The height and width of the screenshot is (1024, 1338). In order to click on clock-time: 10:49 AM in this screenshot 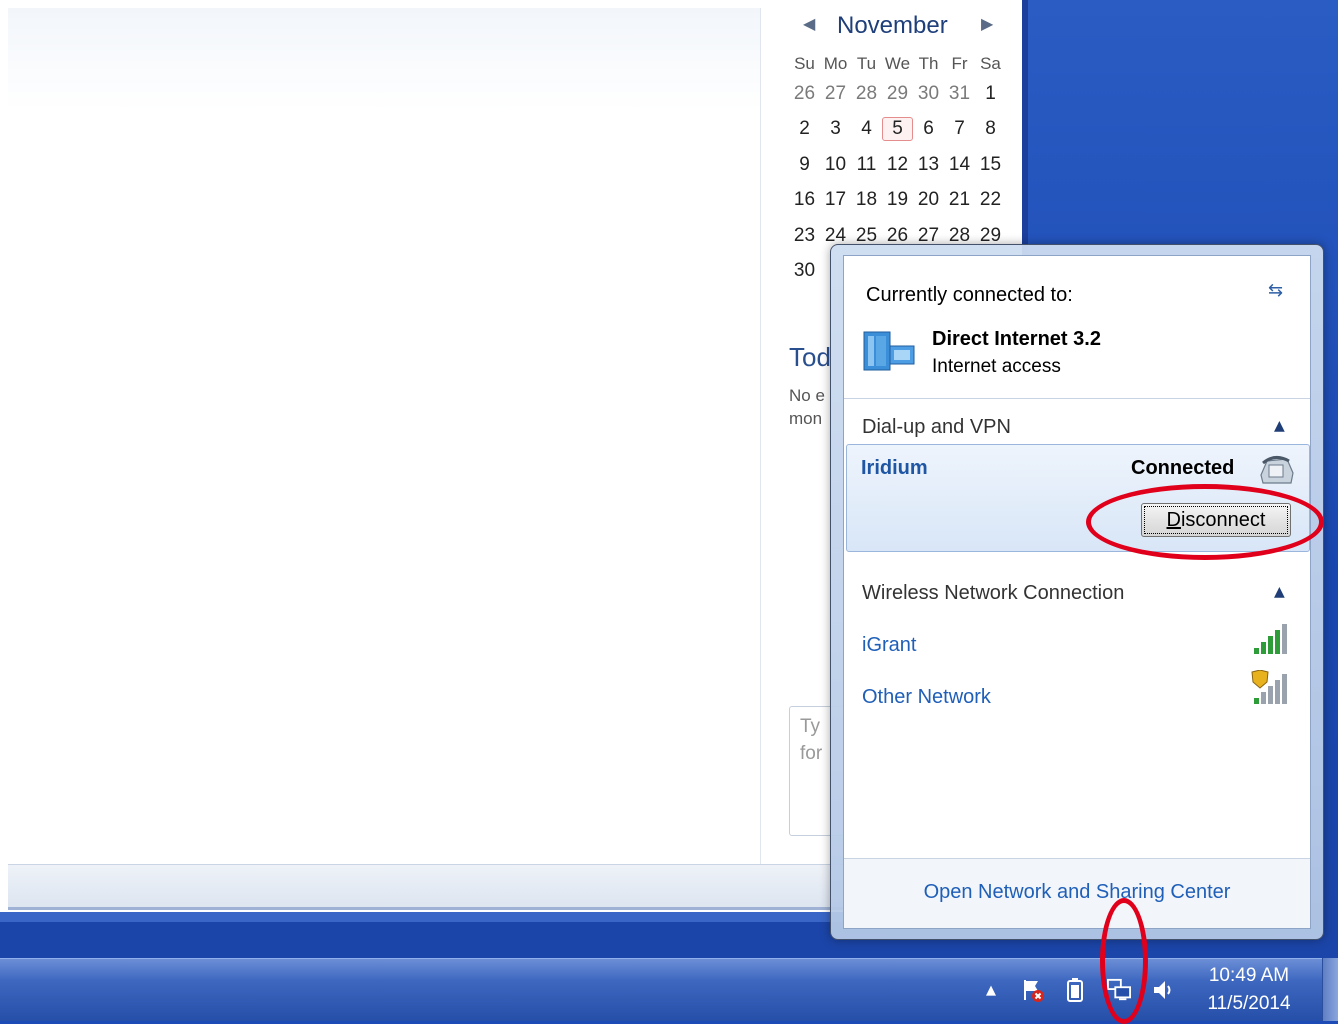, I will do `click(1249, 975)`.